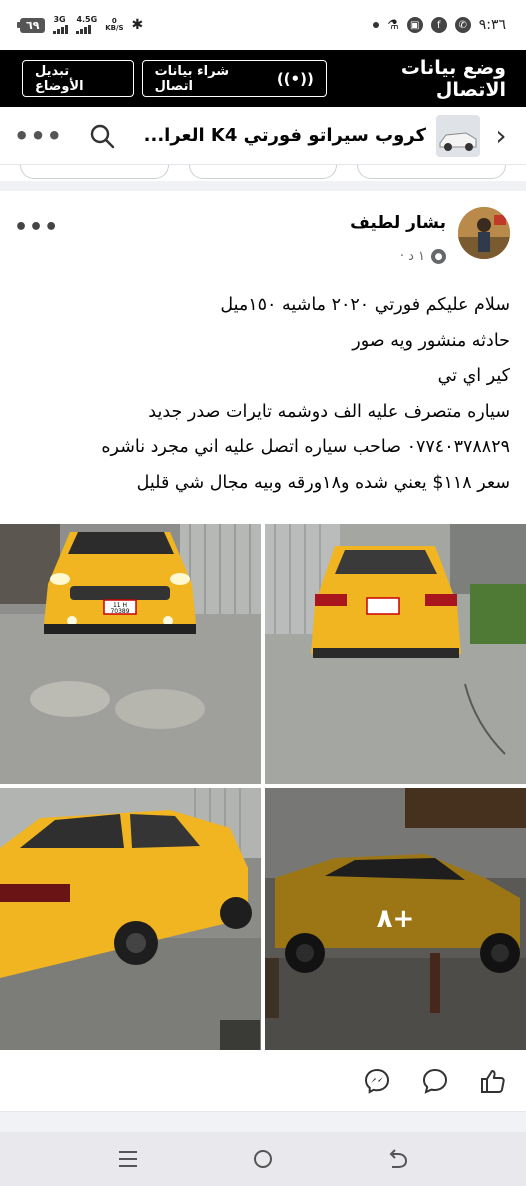 The image size is (526, 1186). I want to click on like-button, so click(493, 1081).